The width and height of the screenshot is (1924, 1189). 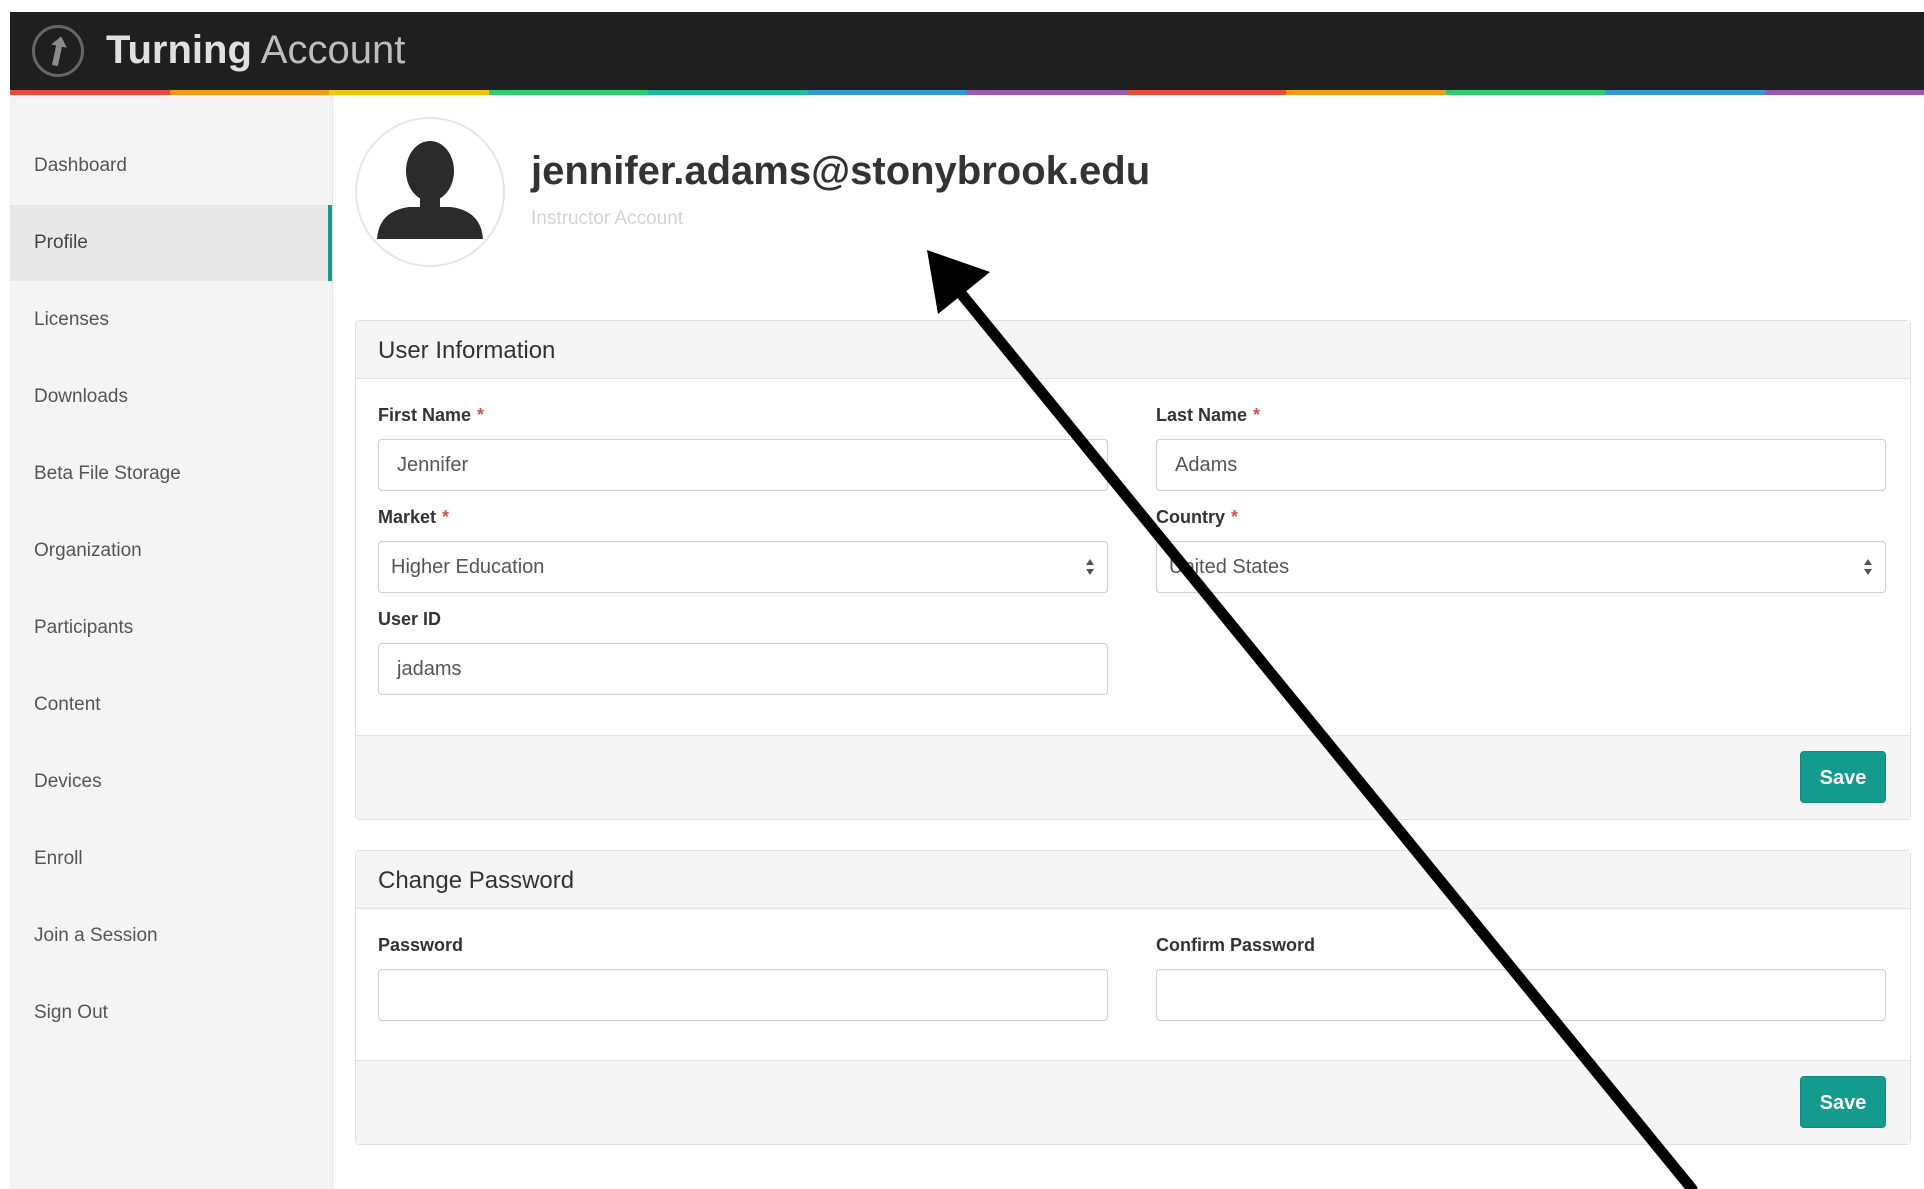 What do you see at coordinates (171, 243) in the screenshot?
I see `sidebar-item-profile: Profile` at bounding box center [171, 243].